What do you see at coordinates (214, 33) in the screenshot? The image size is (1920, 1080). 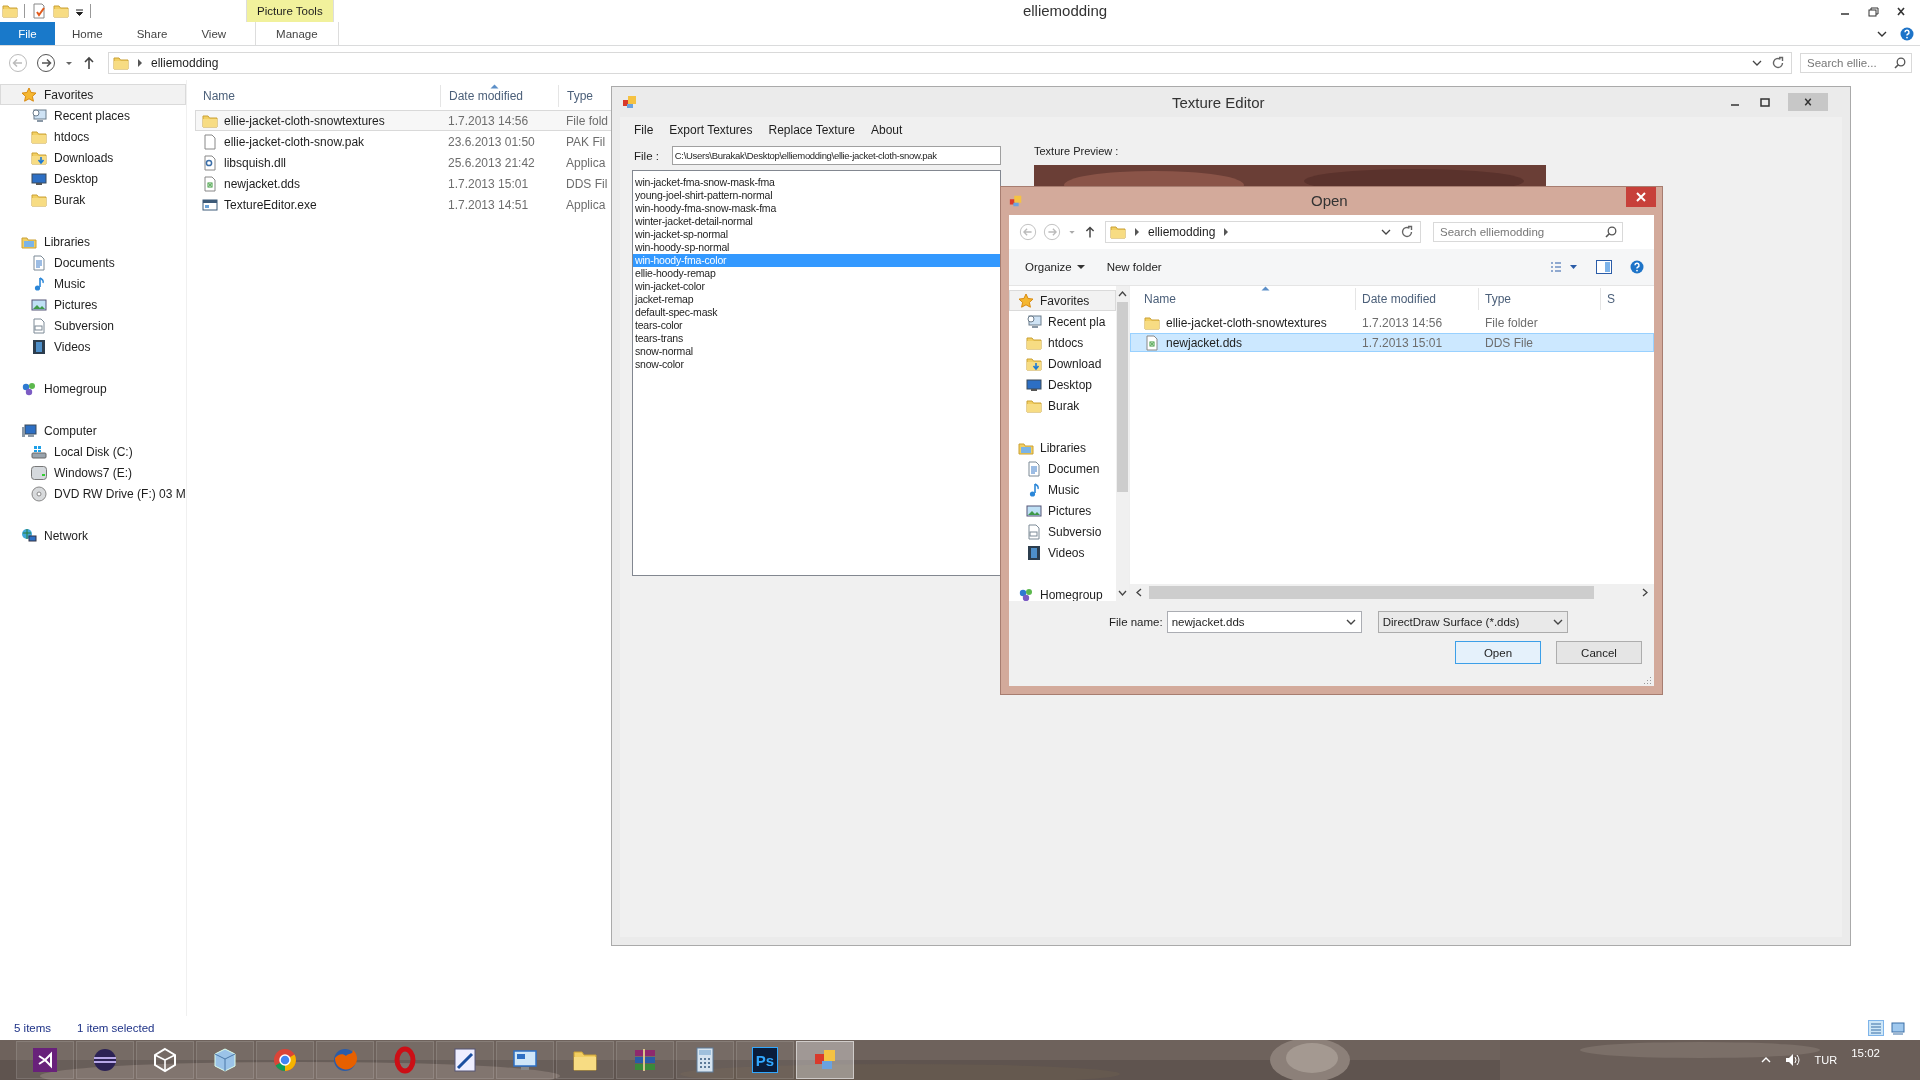 I see `ribbon-tab: View` at bounding box center [214, 33].